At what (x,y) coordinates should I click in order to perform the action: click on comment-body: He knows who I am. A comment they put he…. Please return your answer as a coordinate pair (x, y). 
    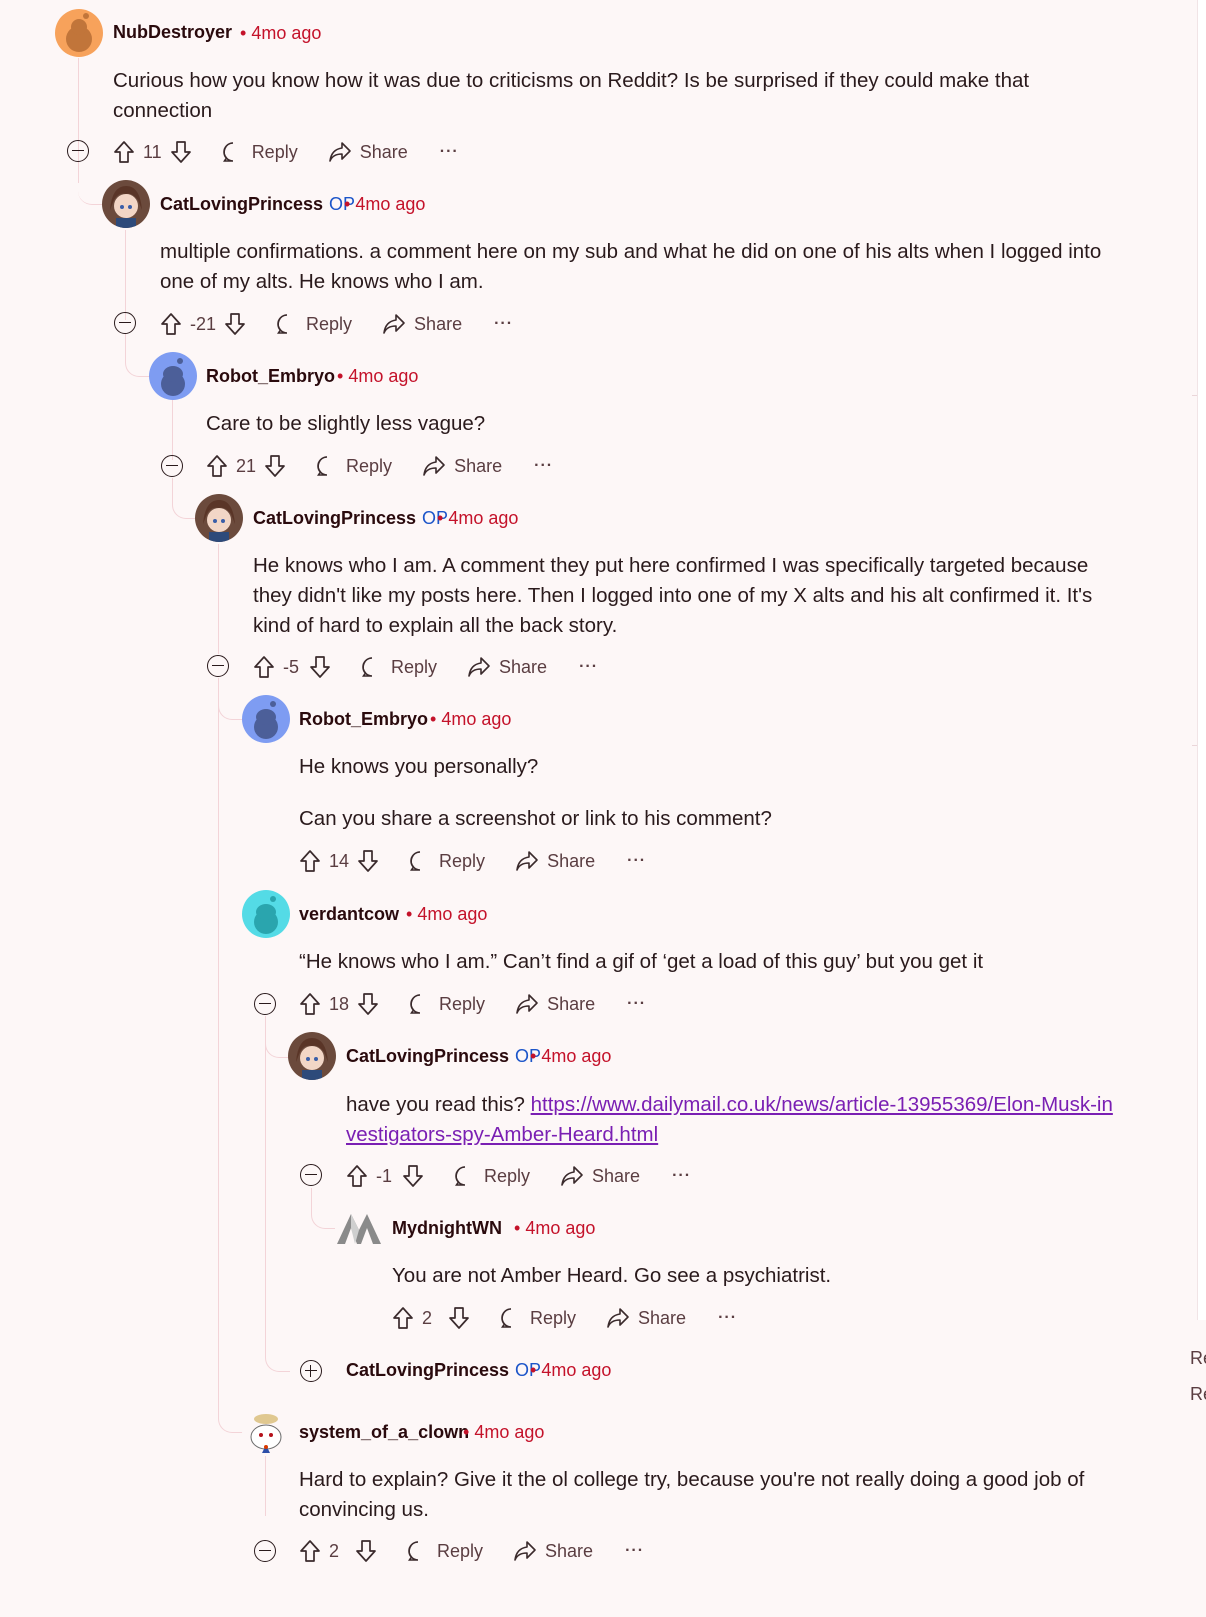
    Looking at the image, I should click on (673, 595).